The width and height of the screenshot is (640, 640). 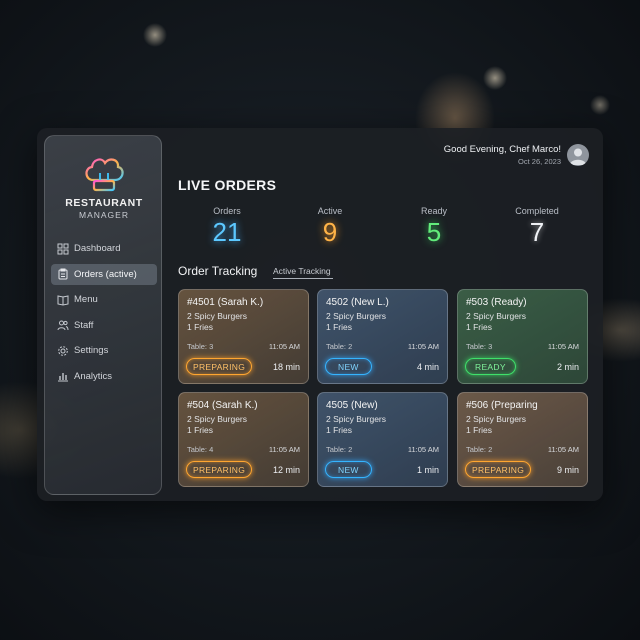 I want to click on order-elapsed: 18 min, so click(x=286, y=367).